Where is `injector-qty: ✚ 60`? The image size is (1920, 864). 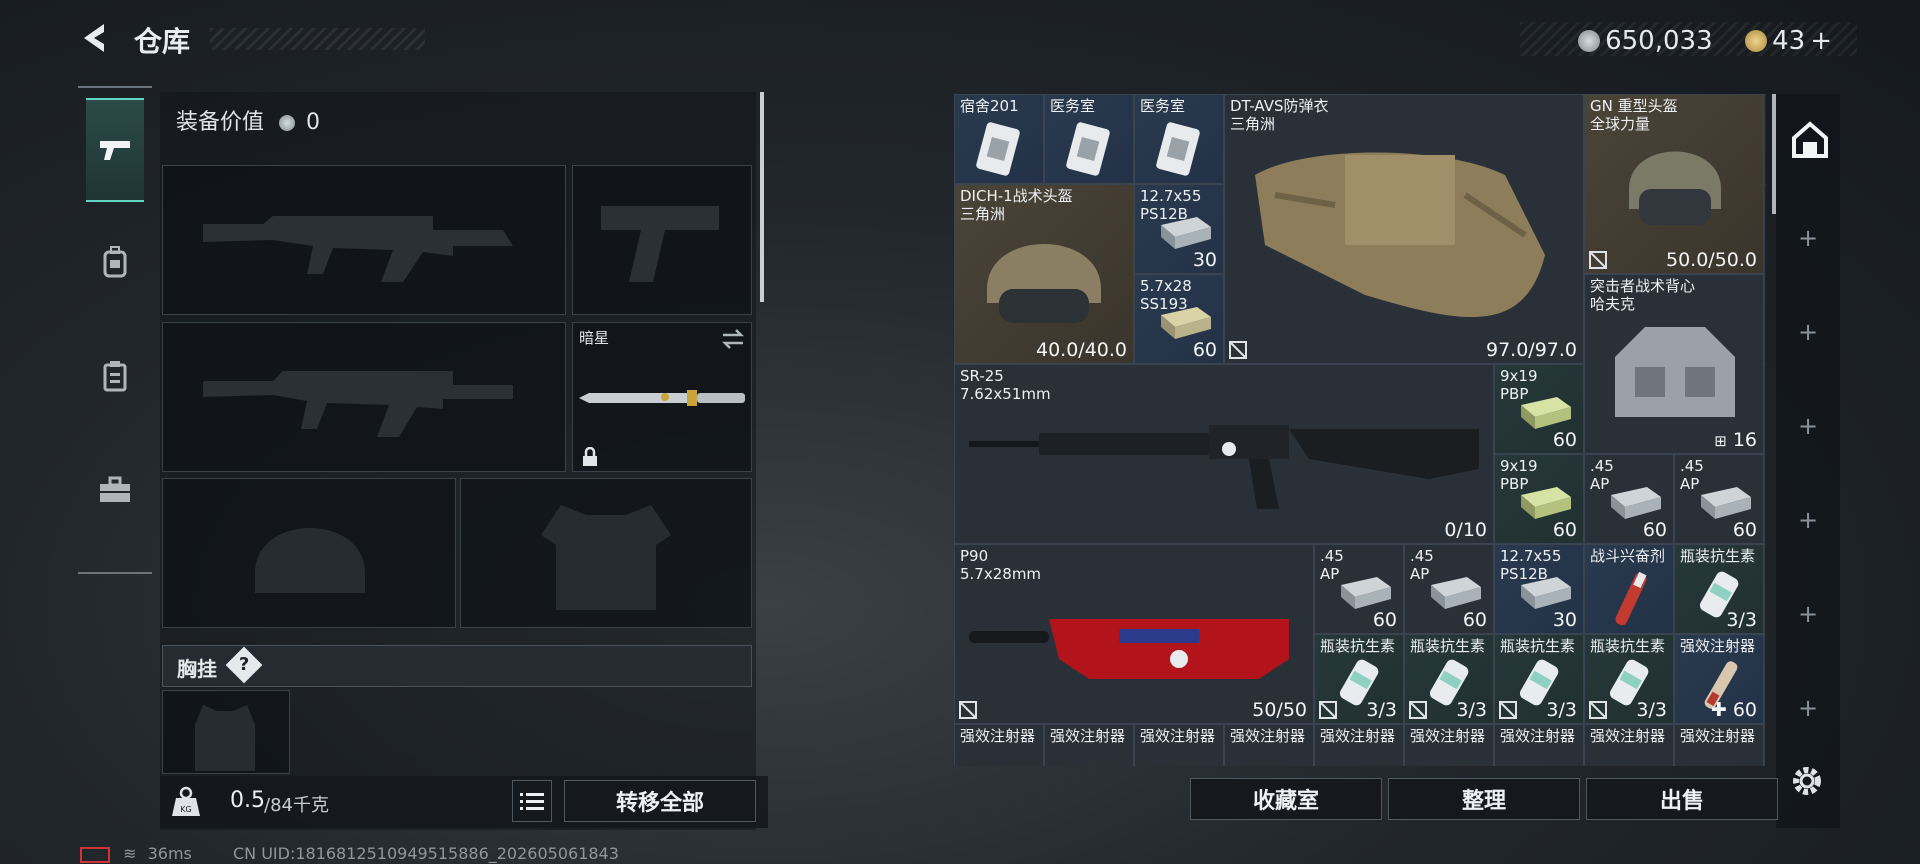 injector-qty: ✚ 60 is located at coordinates (1733, 710).